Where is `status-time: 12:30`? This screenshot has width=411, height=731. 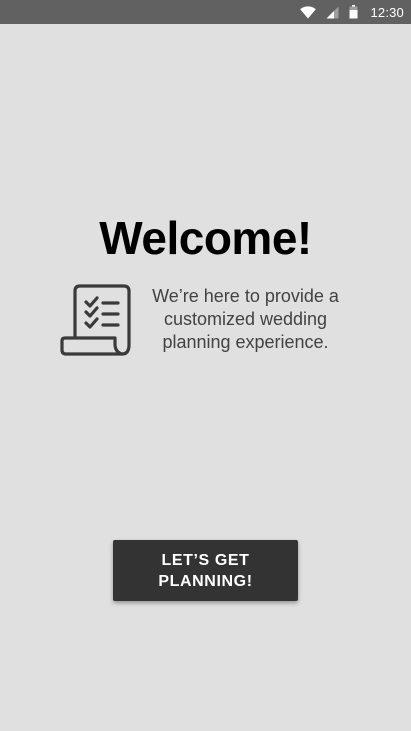 status-time: 12:30 is located at coordinates (387, 12).